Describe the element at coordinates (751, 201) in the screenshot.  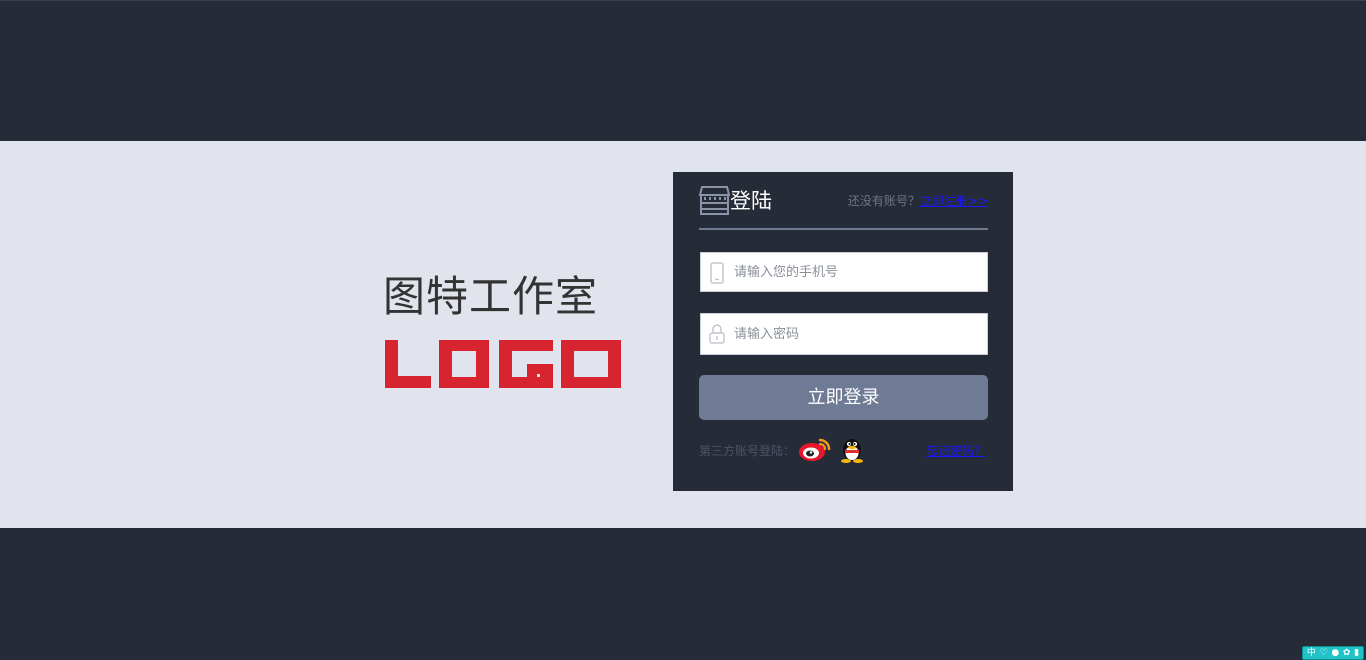
I see `login-title: 登陆` at that location.